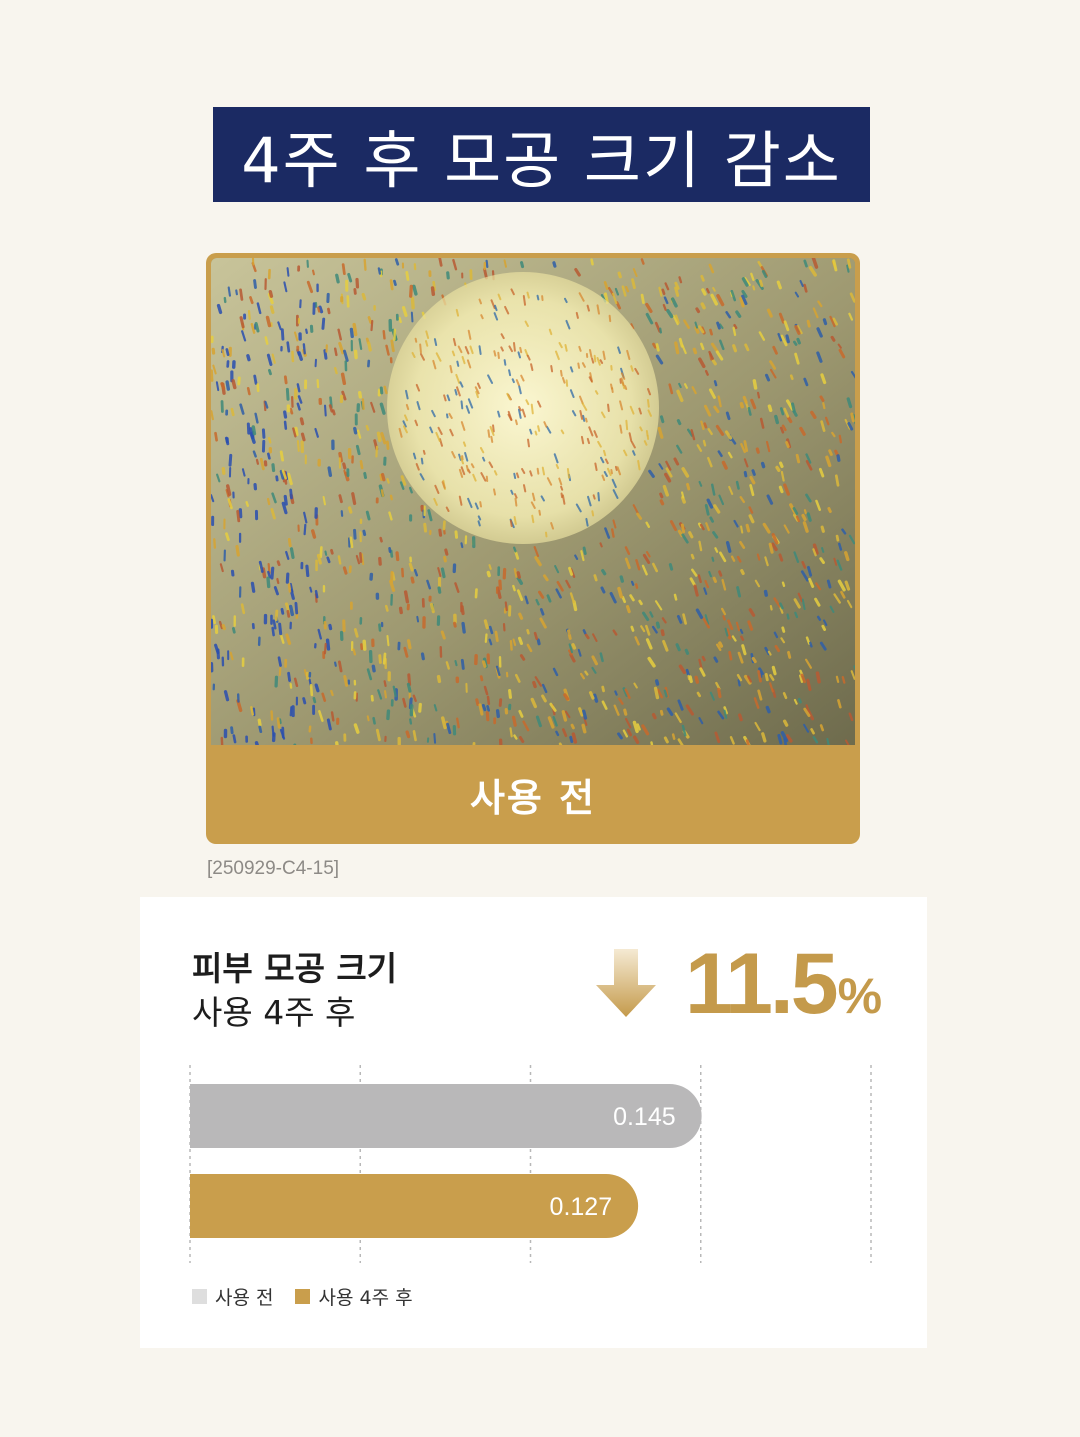  What do you see at coordinates (533, 798) in the screenshot?
I see `photo-caption: 사용 전` at bounding box center [533, 798].